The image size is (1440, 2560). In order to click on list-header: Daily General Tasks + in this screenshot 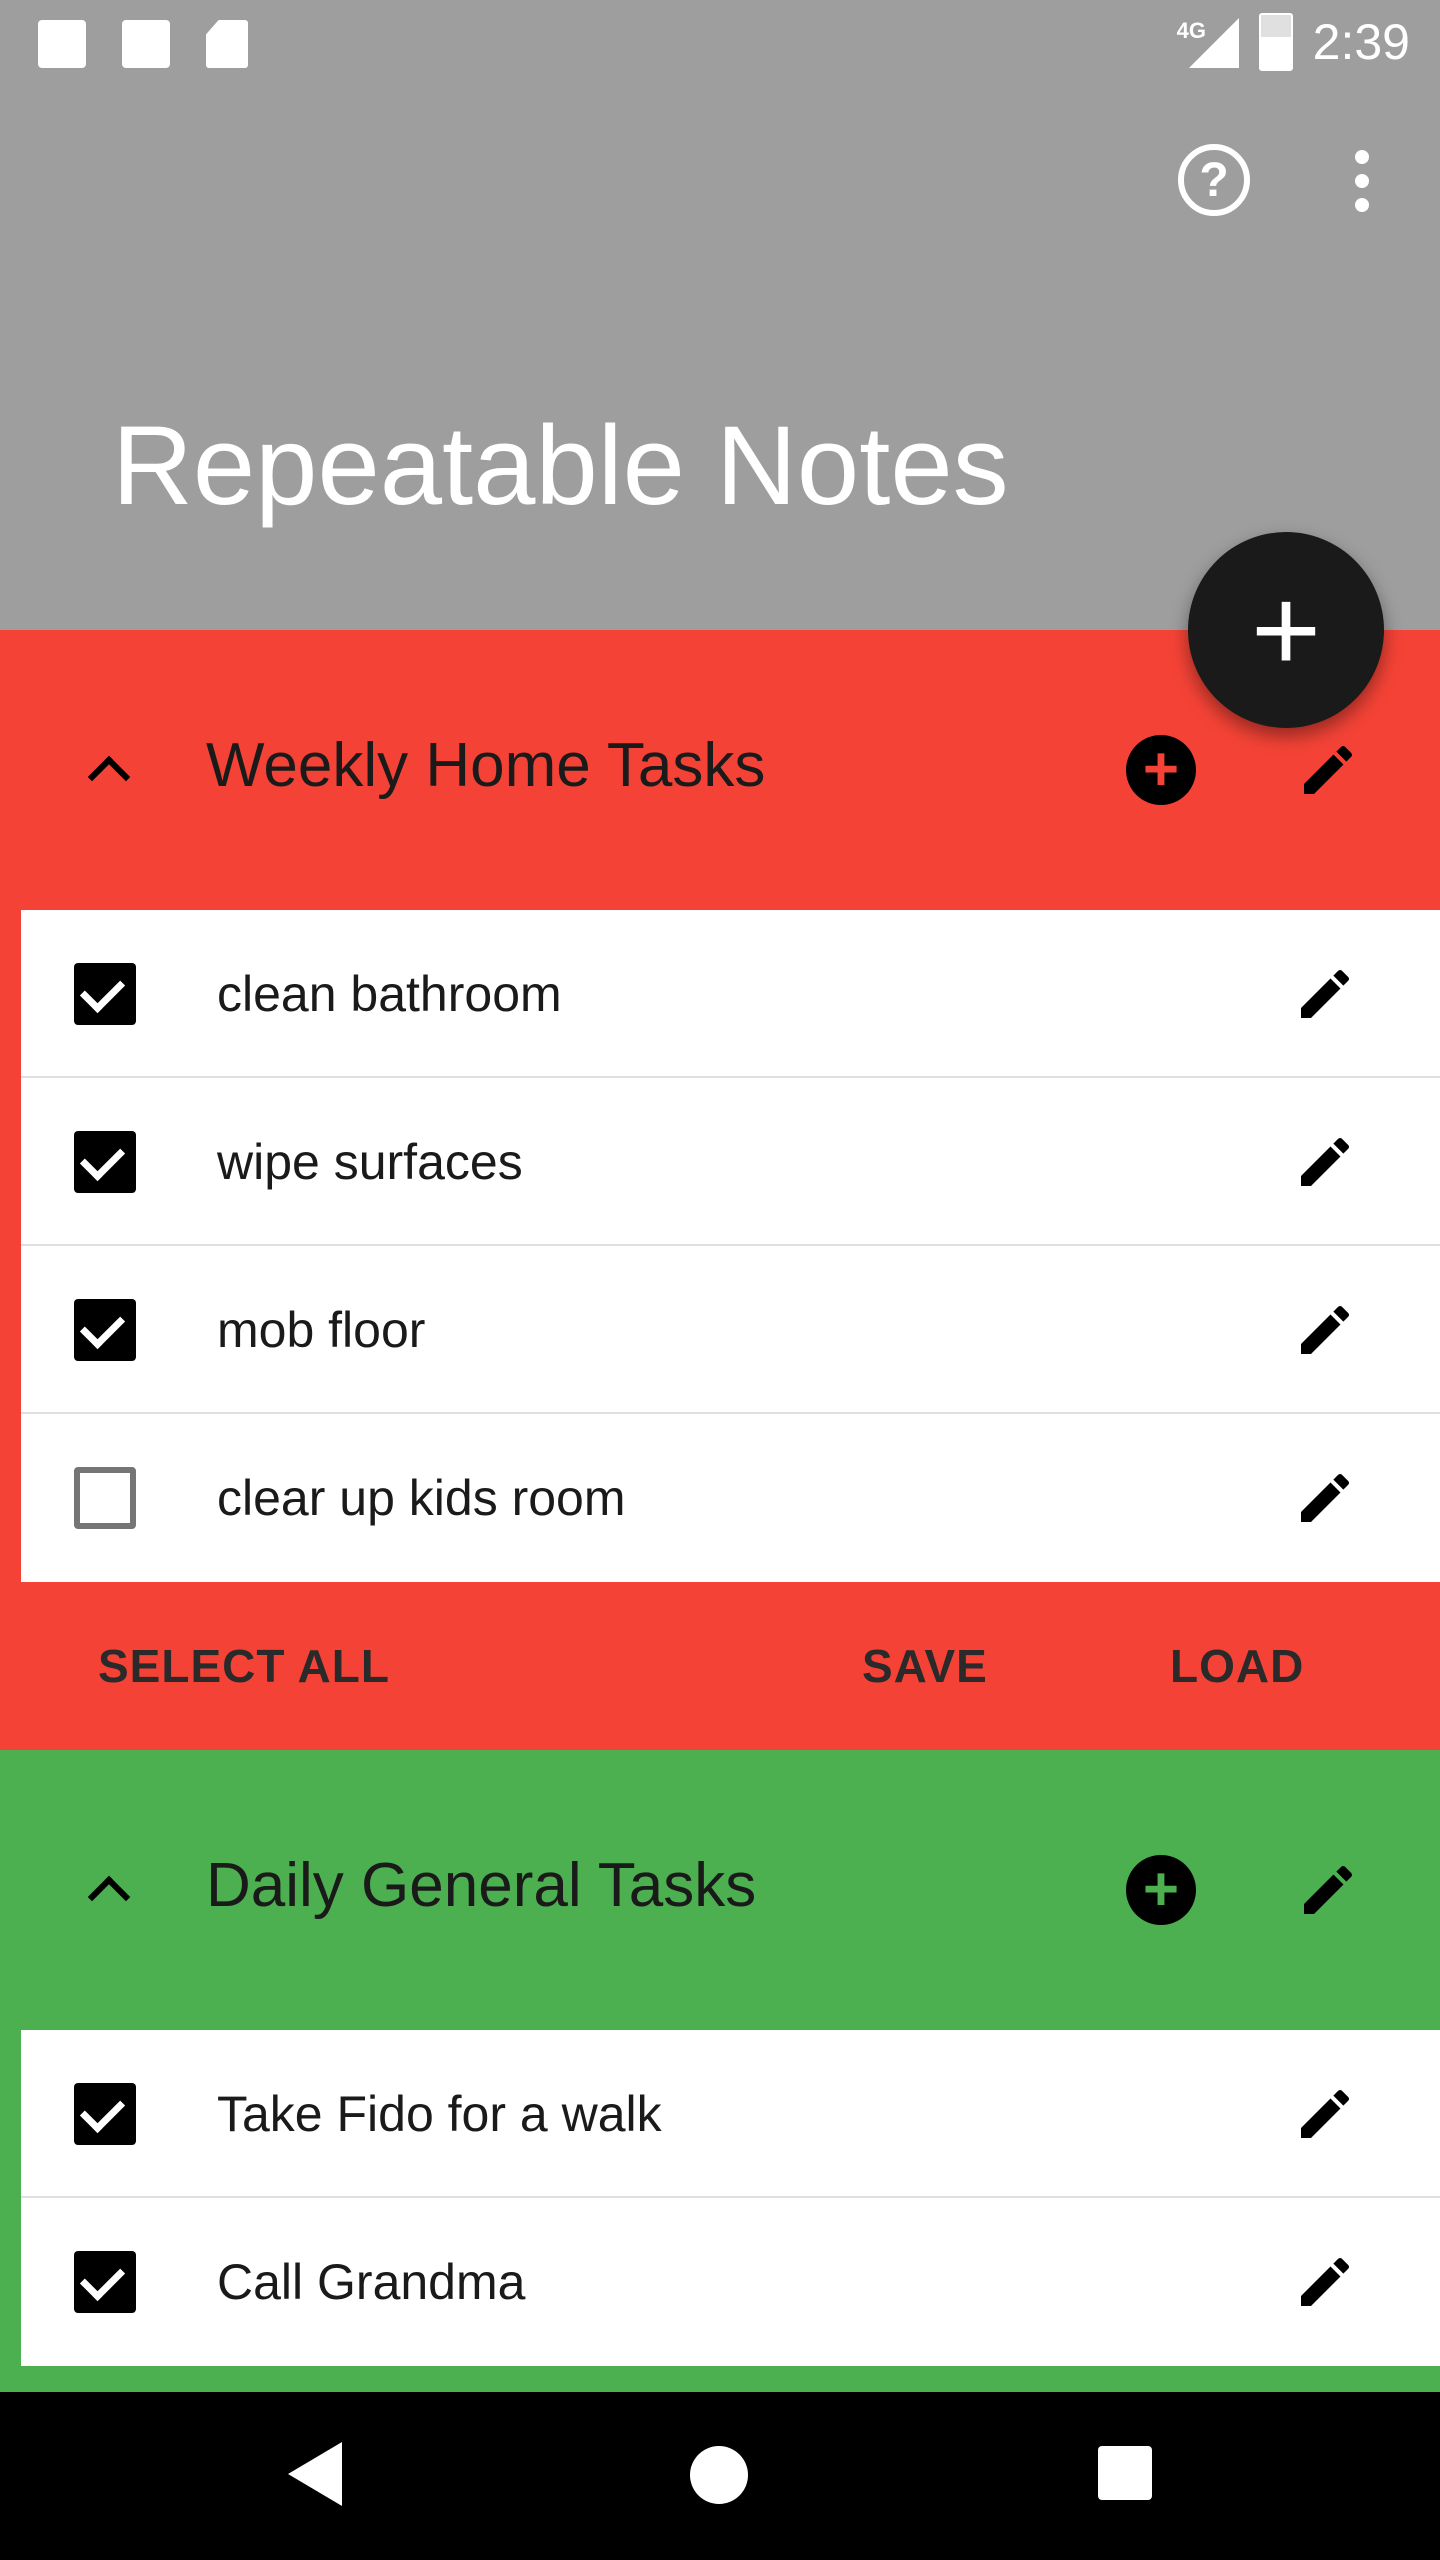, I will do `click(720, 1890)`.